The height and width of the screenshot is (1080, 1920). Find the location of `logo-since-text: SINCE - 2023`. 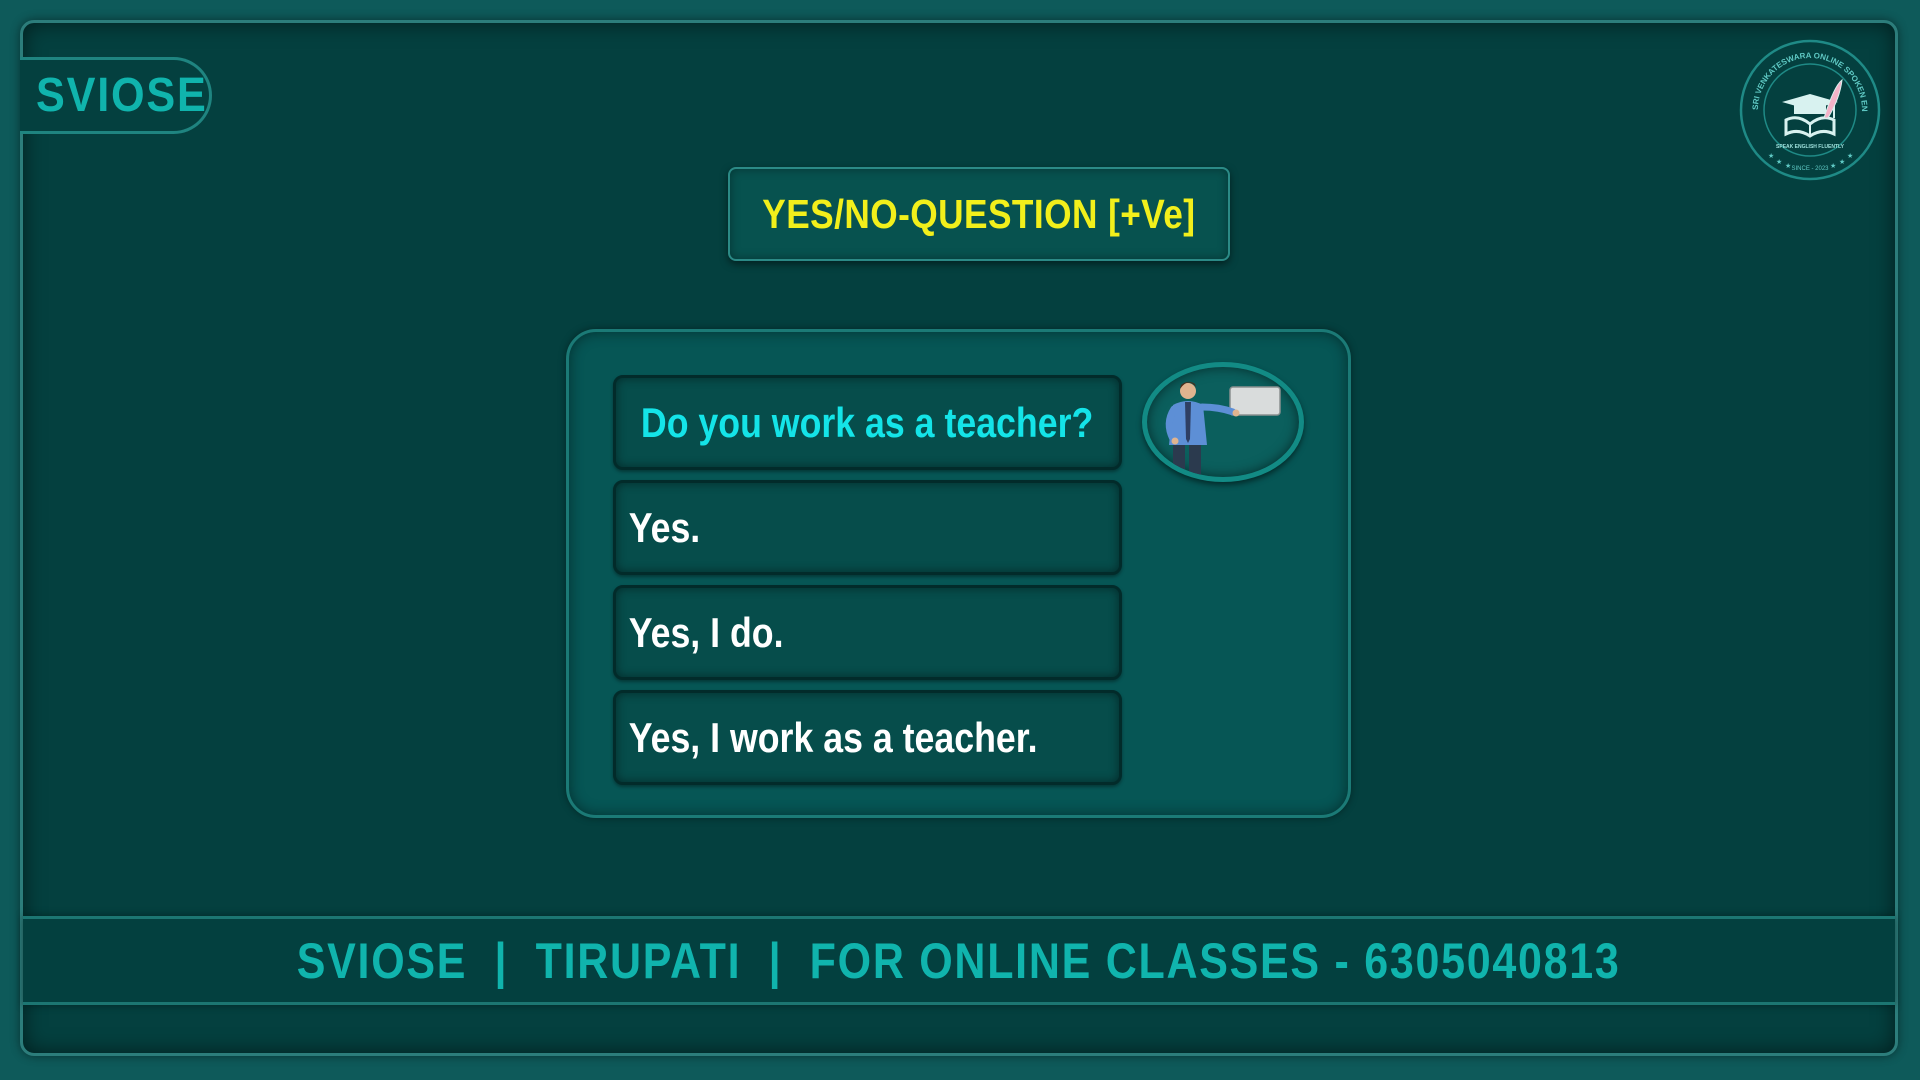

logo-since-text: SINCE - 2023 is located at coordinates (1810, 169).